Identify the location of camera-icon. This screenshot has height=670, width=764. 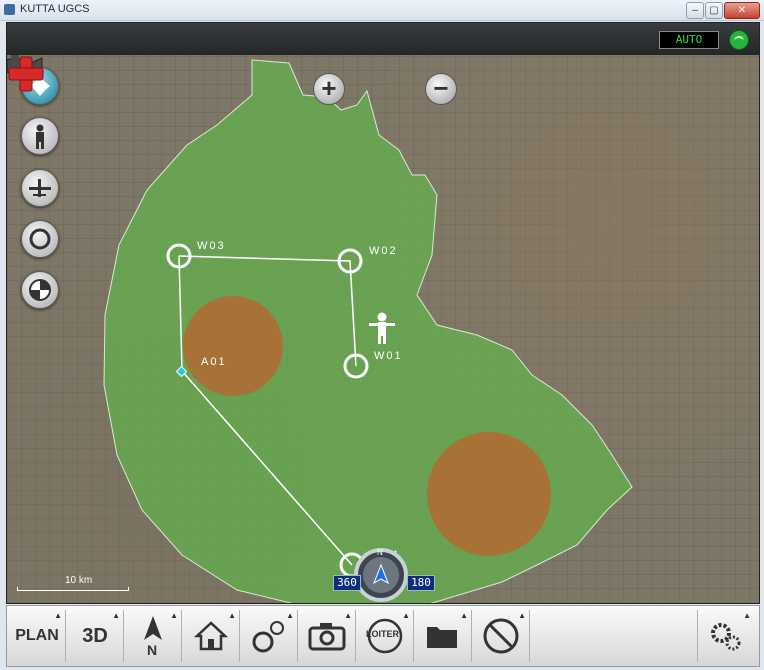
(327, 637).